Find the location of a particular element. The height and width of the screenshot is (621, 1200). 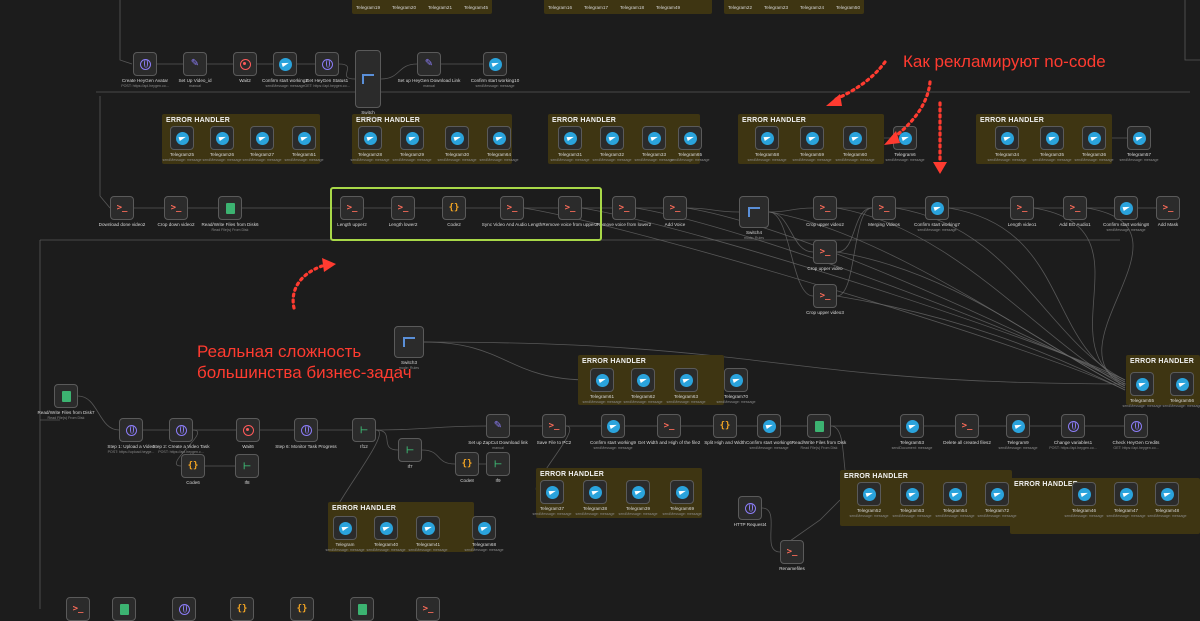

workflow-node-set-up-video-id: ✎ is located at coordinates (195, 64).